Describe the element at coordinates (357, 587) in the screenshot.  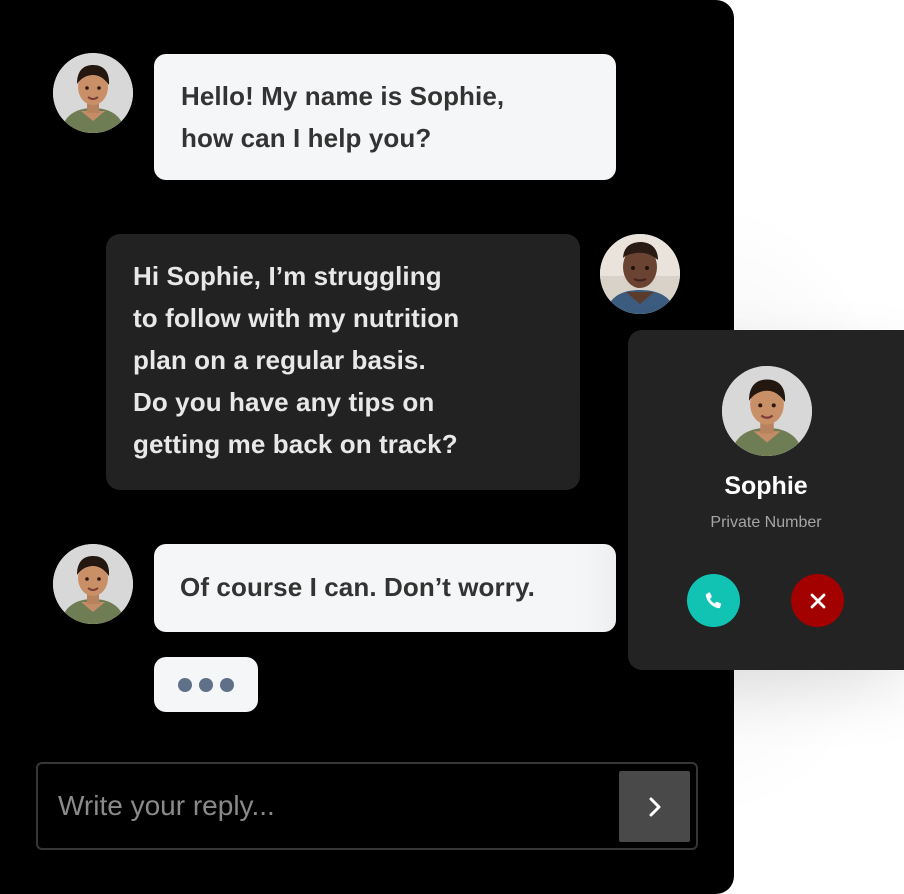
I see `message-line: Of course I can. Don’t worry.` at that location.